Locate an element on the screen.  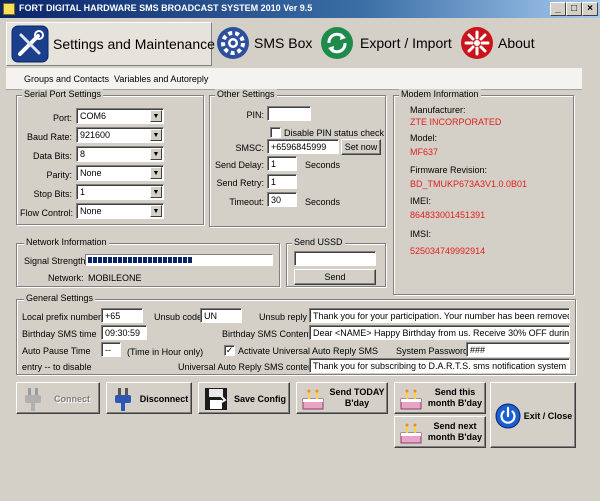
timeout-unit: Seconds is located at coordinates (323, 202).